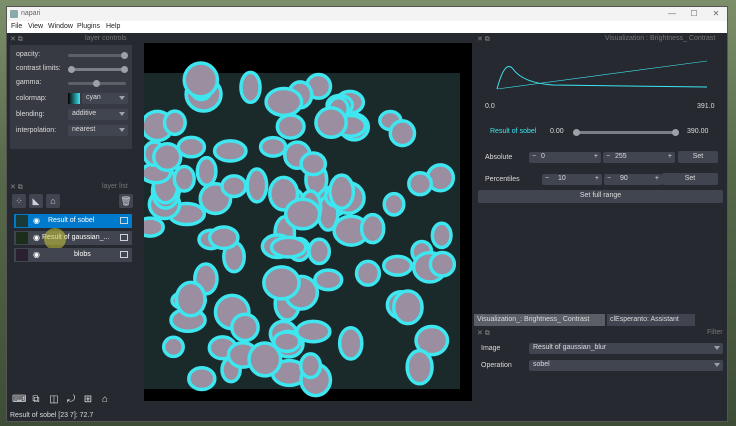  I want to click on filter-panel-title: Filter, so click(715, 332).